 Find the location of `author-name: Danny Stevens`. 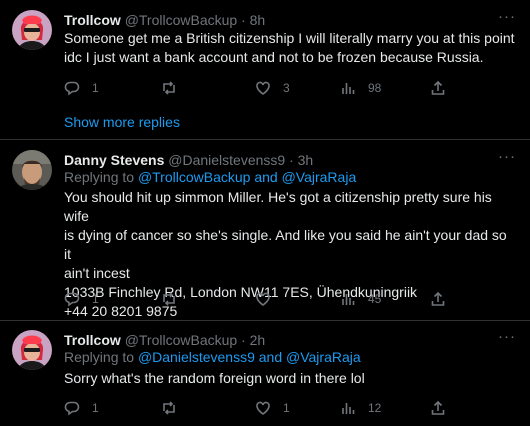

author-name: Danny Stevens is located at coordinates (114, 160).